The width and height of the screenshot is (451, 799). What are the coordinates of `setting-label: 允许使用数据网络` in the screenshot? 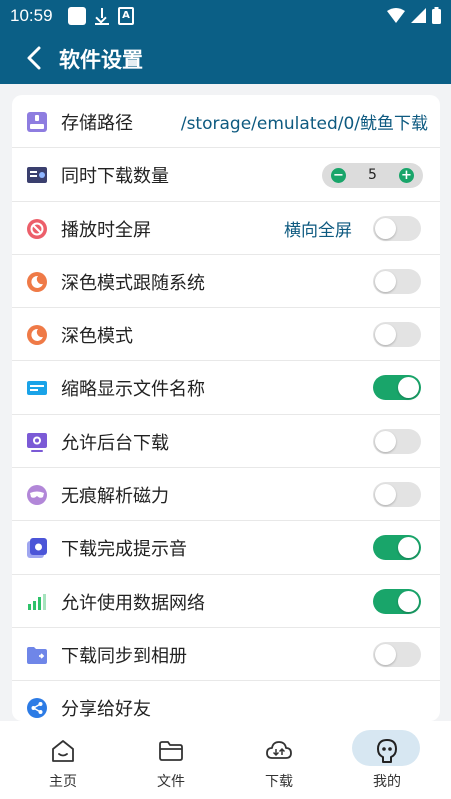 It's located at (133, 603).